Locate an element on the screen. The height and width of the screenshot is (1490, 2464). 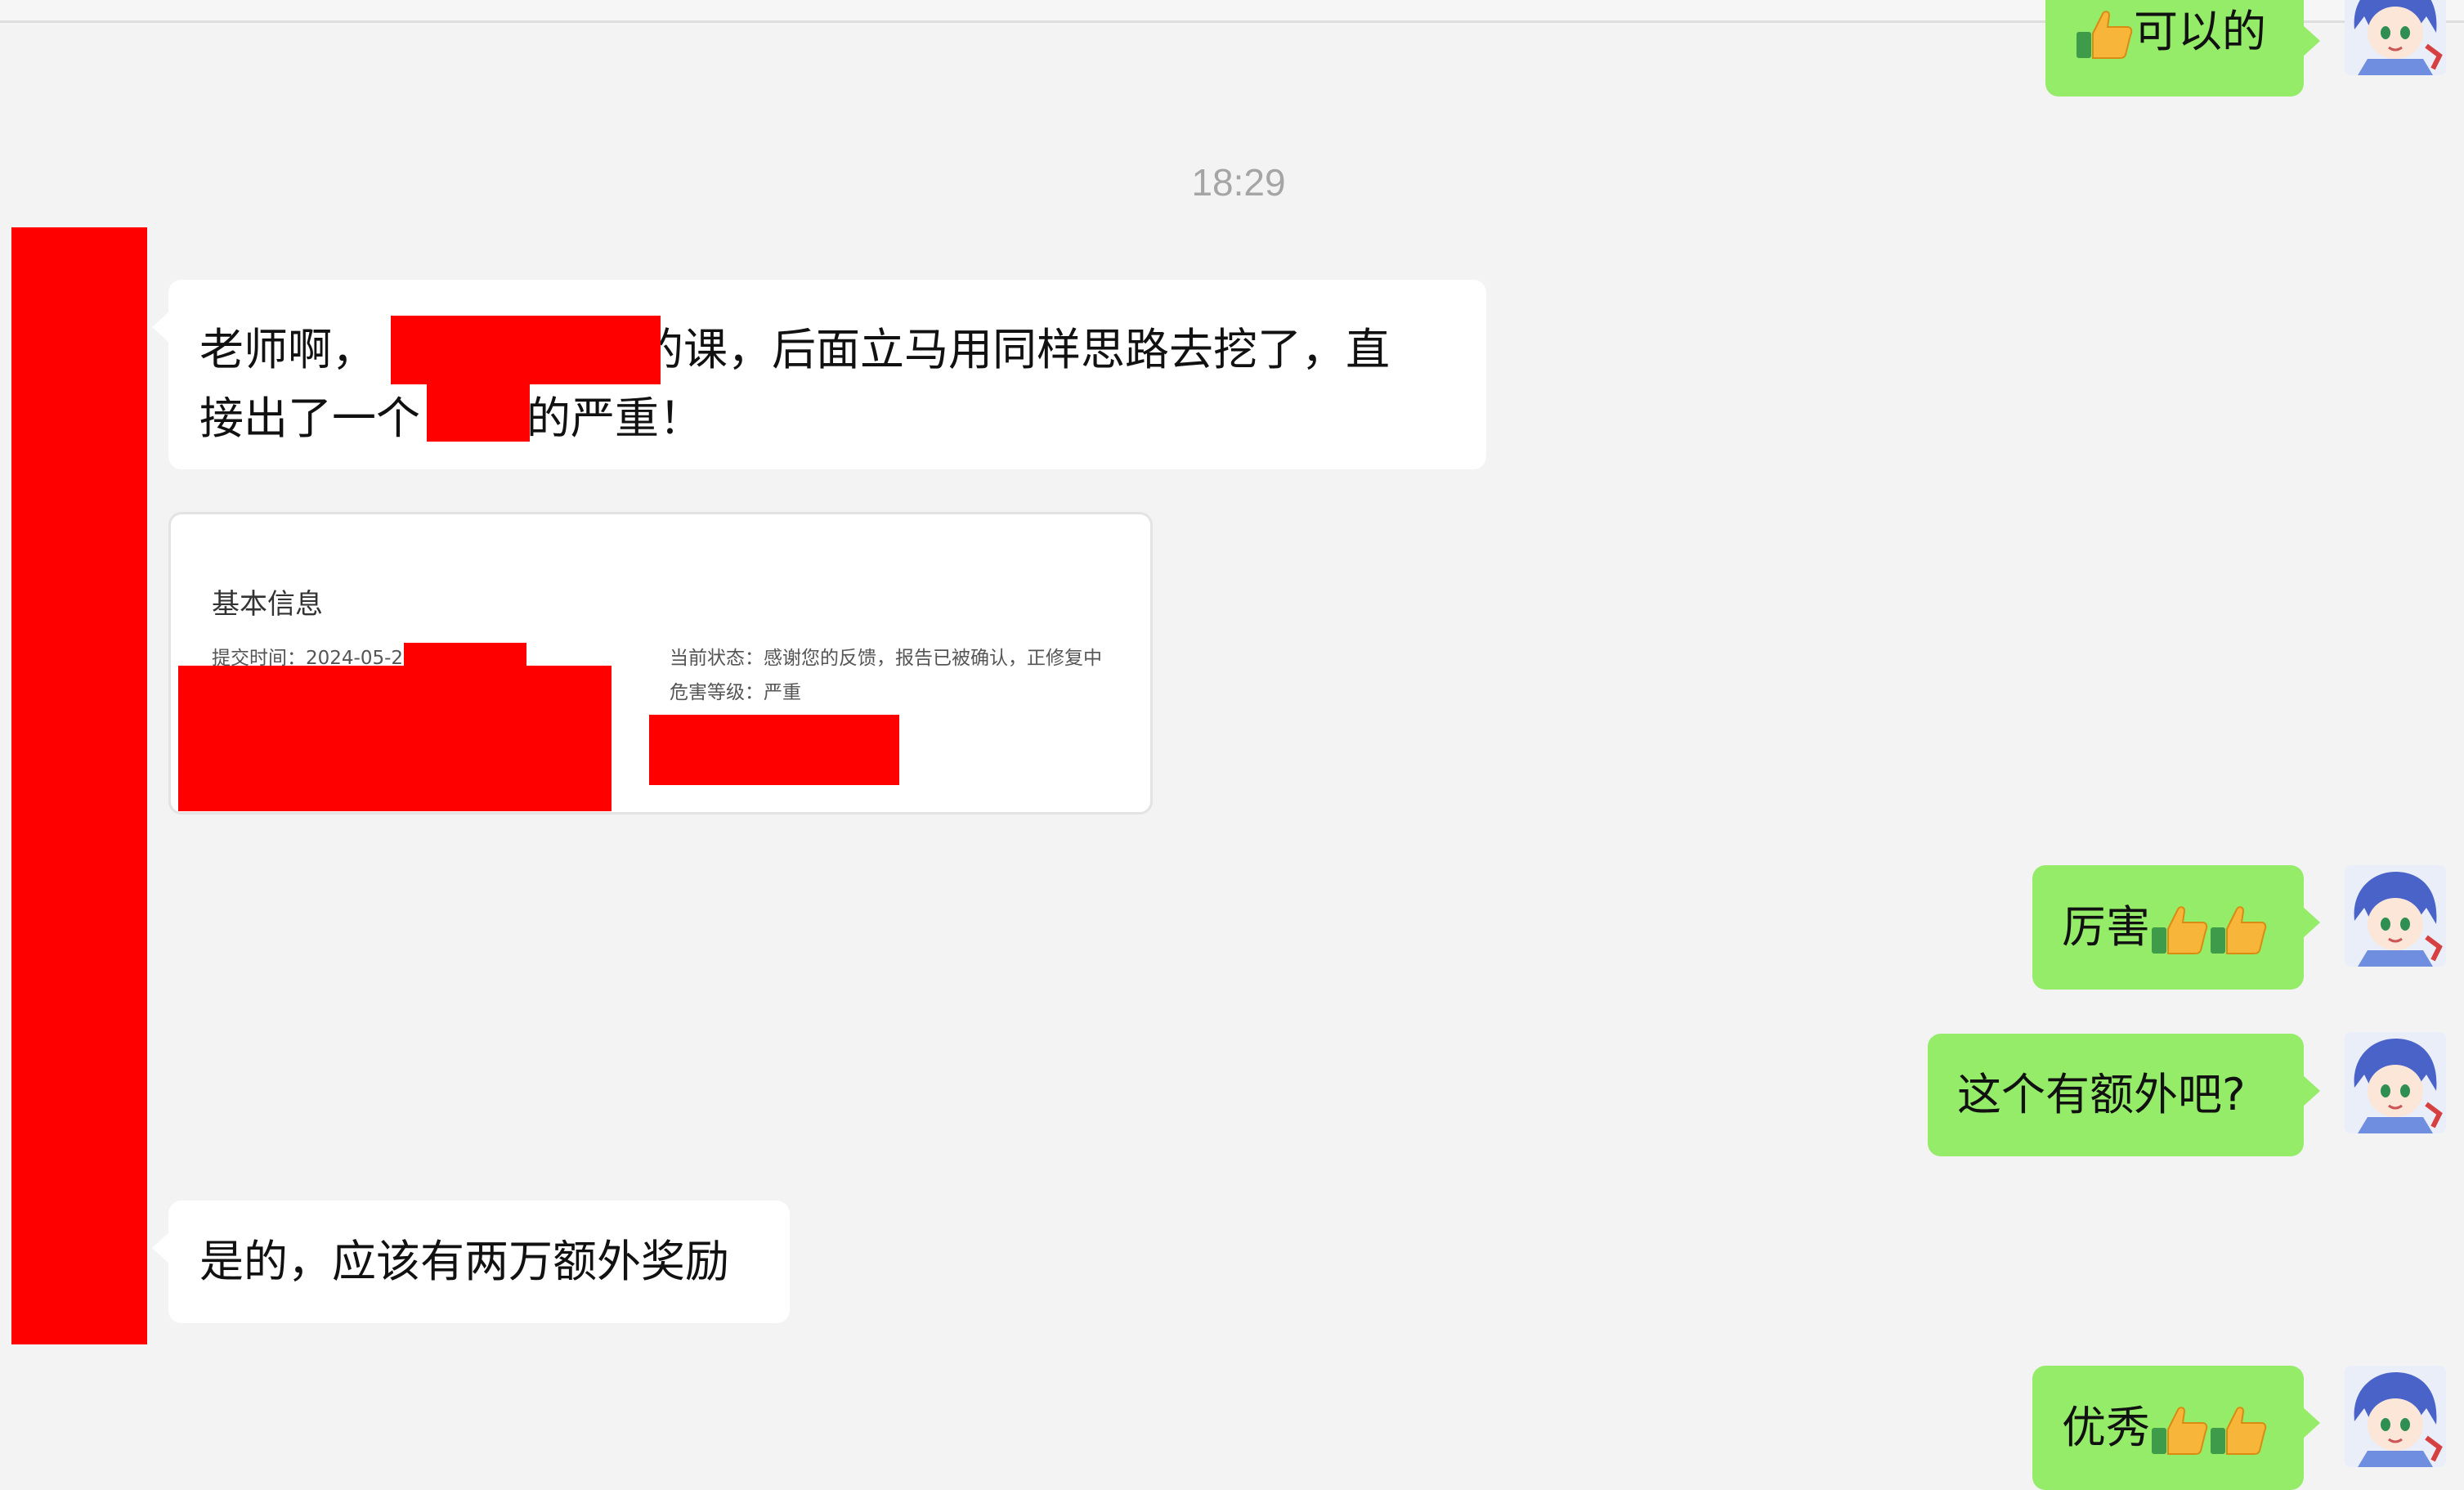
message-bubble-incoming: 老师啊， 的课，后面立马用同样思路去挖了，直 接出了一个 的严重！ is located at coordinates (819, 374).